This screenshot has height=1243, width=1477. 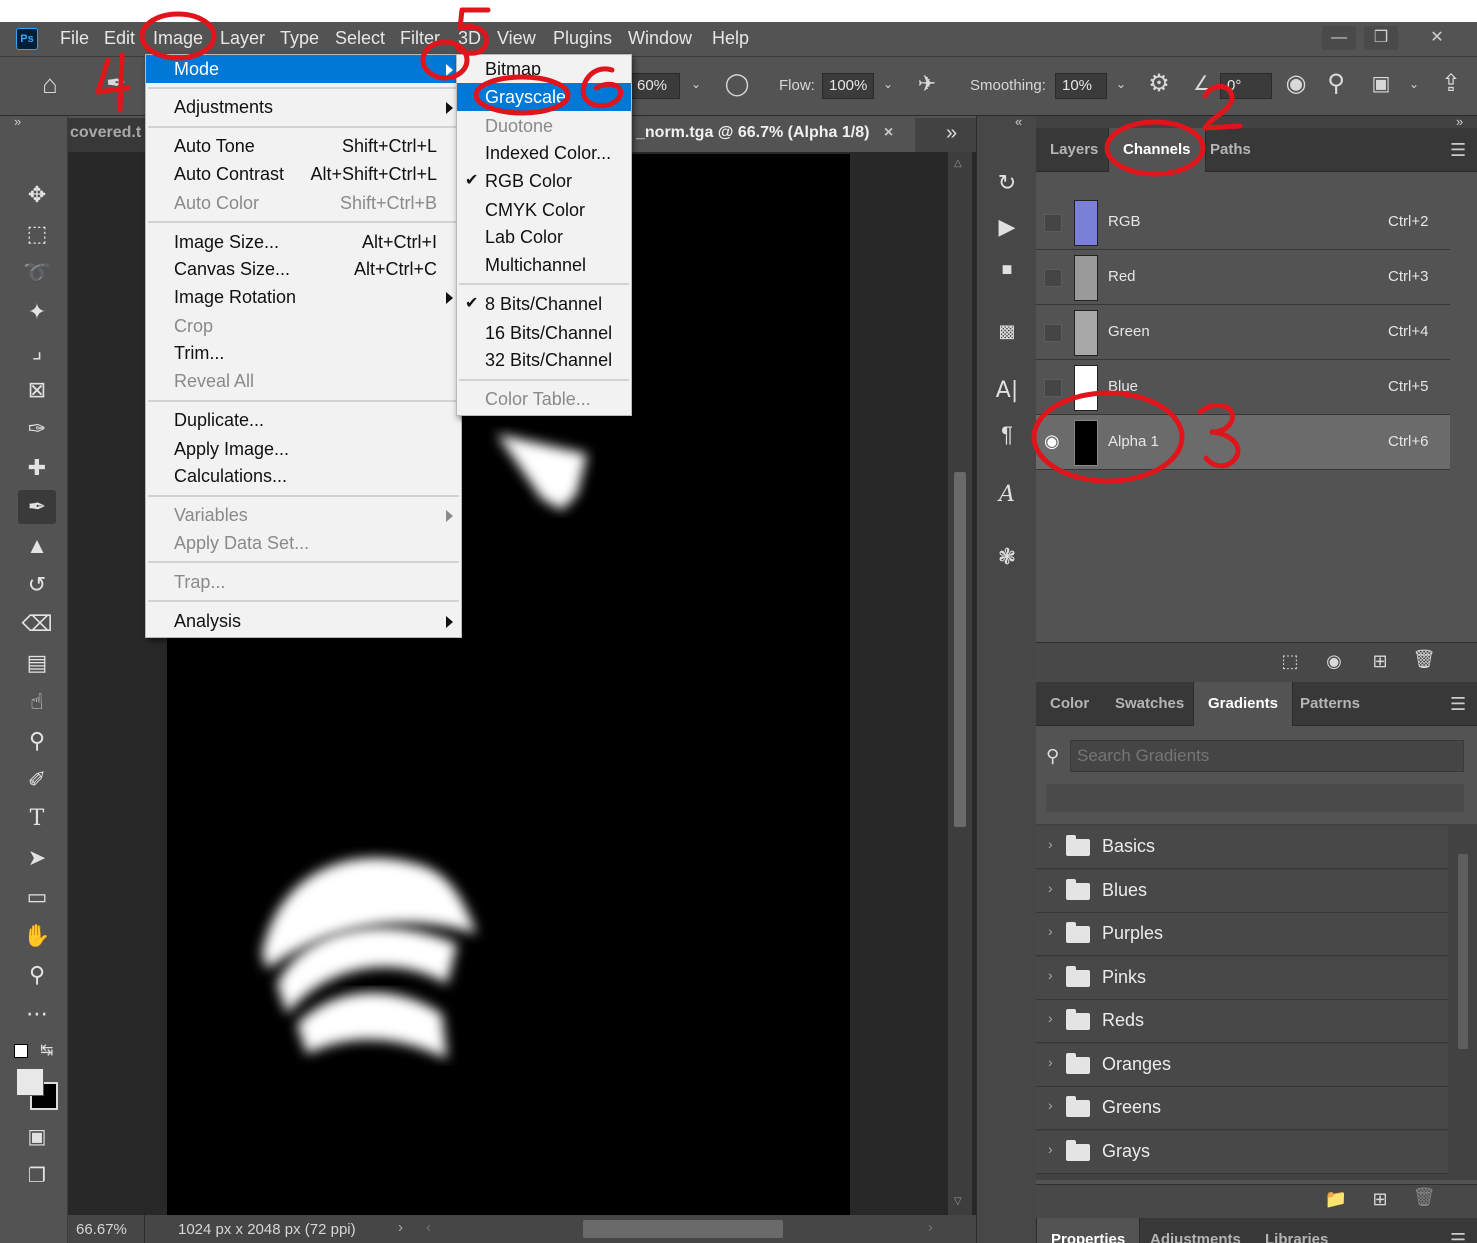 I want to click on annotation-circle-grayscale, so click(x=522, y=95).